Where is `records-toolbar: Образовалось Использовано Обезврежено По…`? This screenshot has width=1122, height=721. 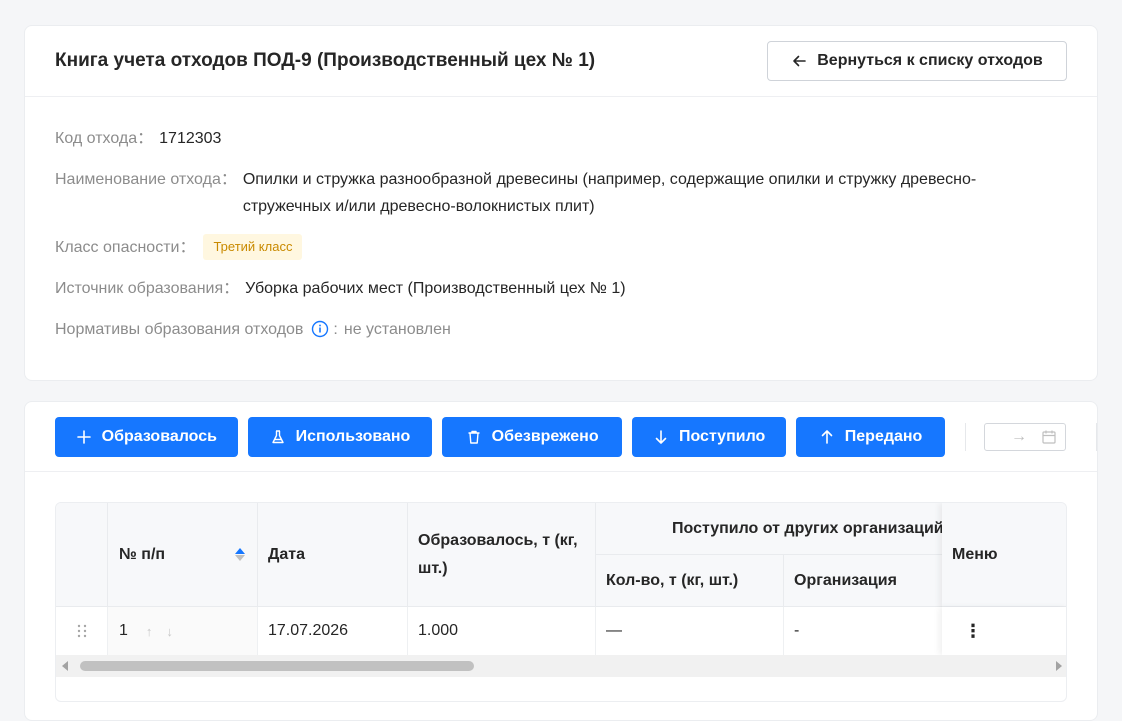 records-toolbar: Образовалось Использовано Обезврежено По… is located at coordinates (561, 437).